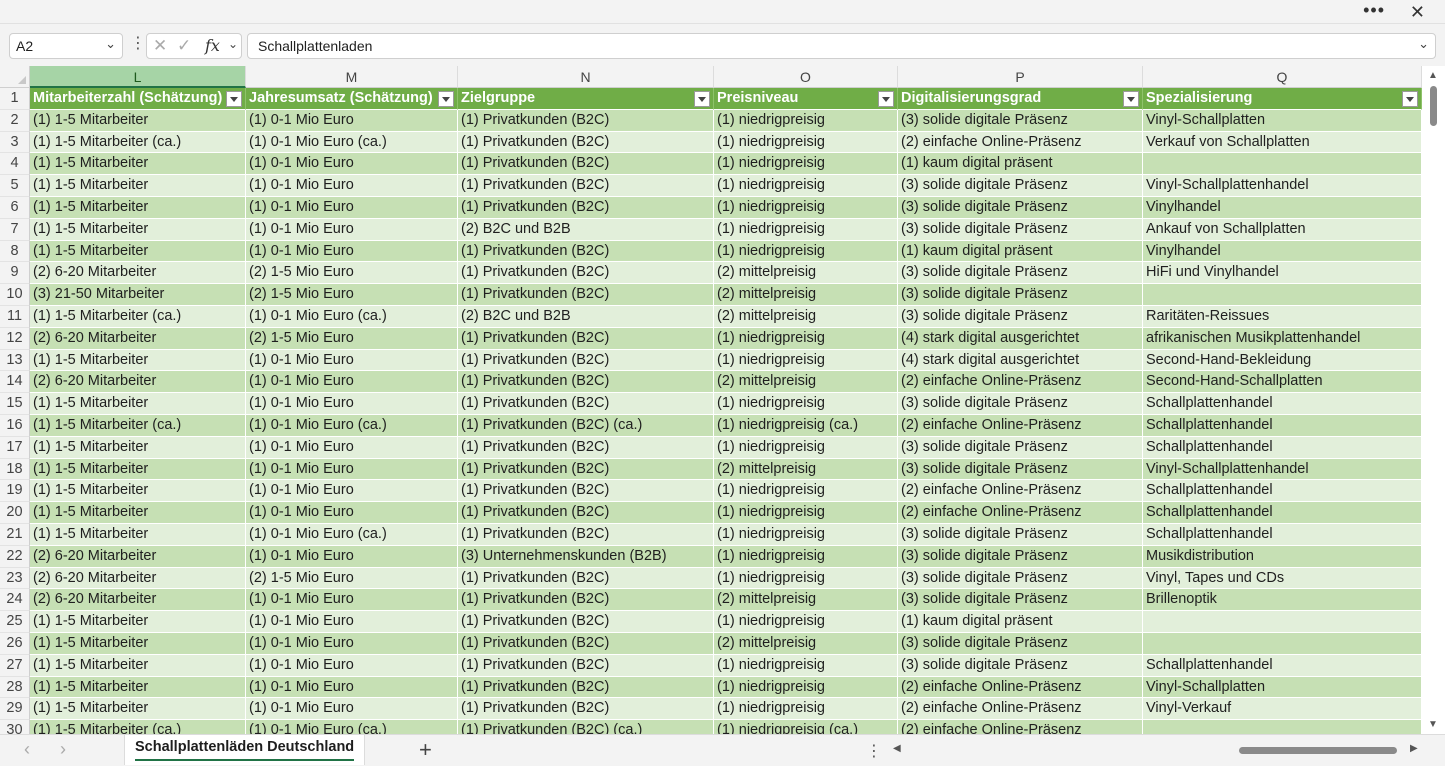  I want to click on table-header-cell: Spezialisierung, so click(1282, 99).